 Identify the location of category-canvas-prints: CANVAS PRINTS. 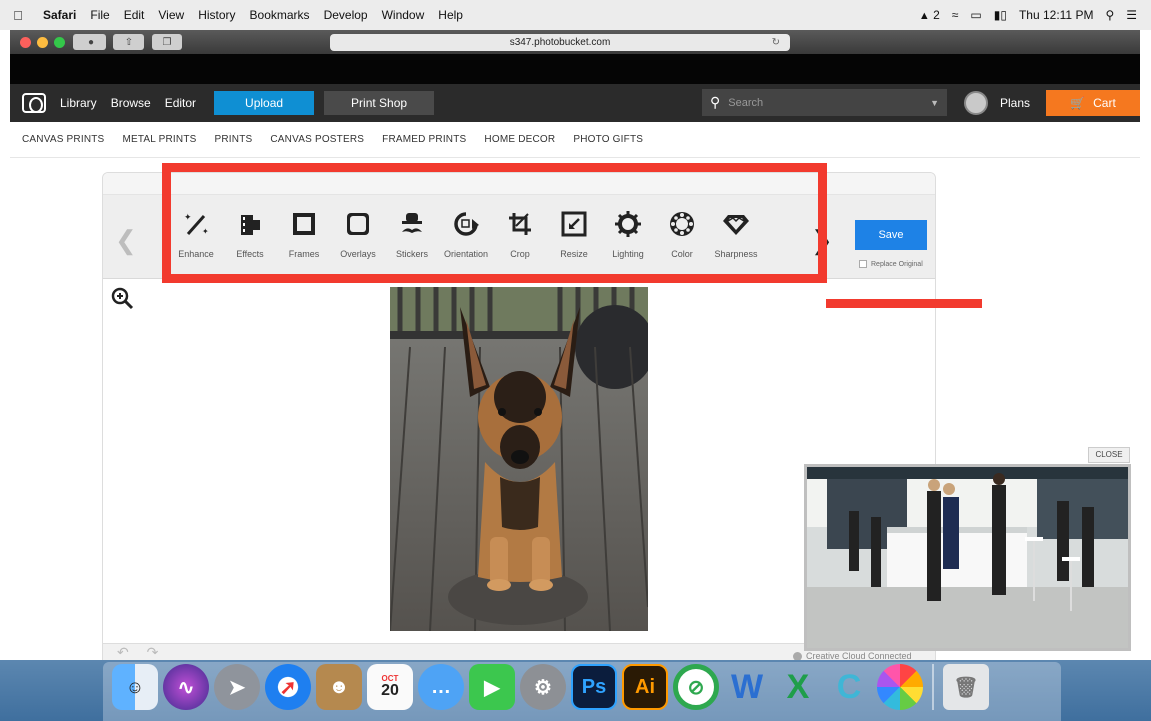
(63, 139).